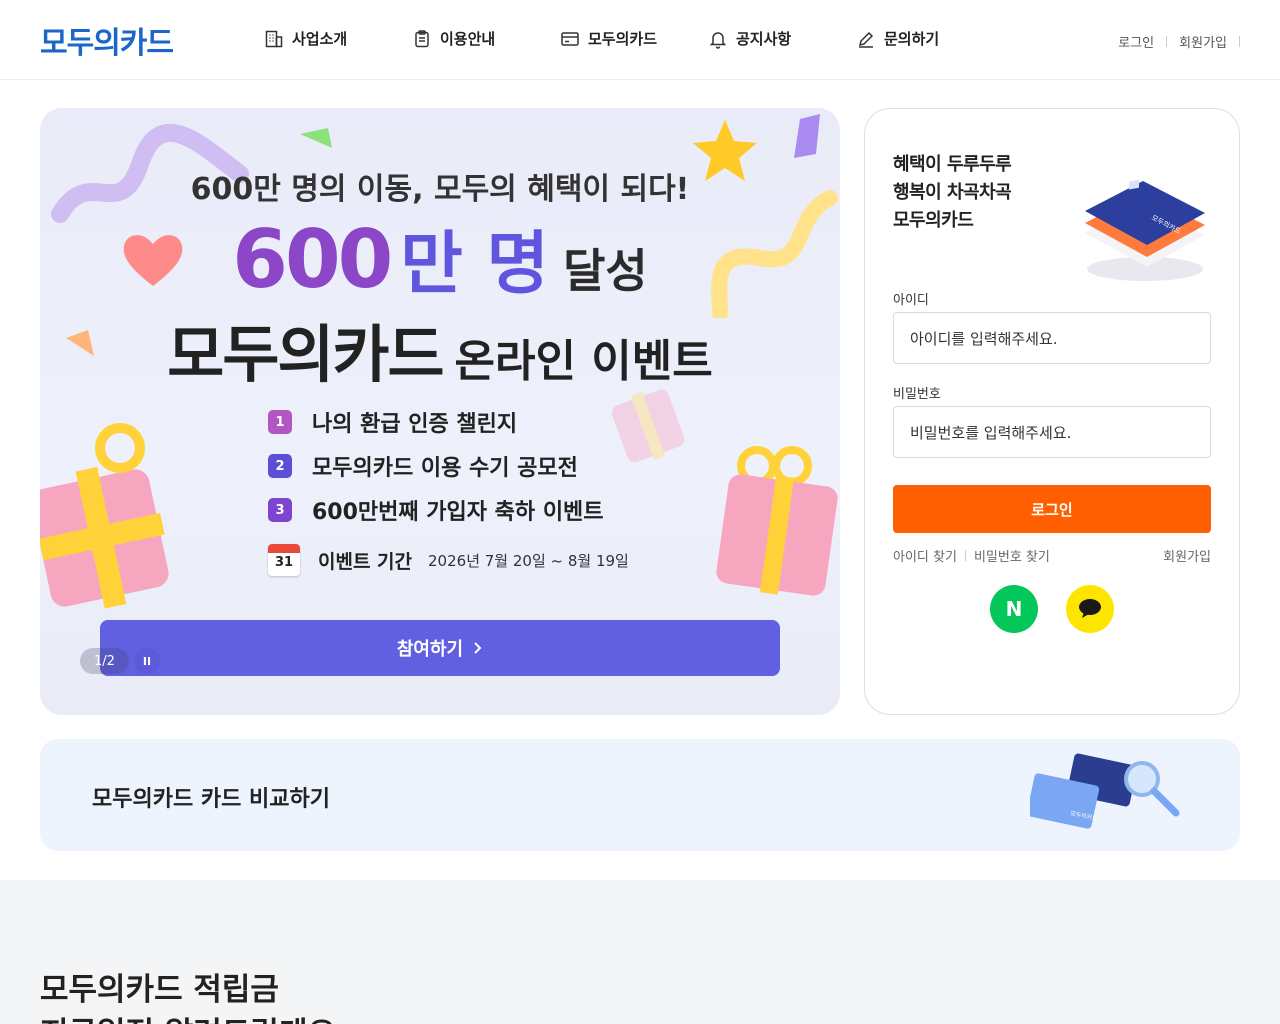 The width and height of the screenshot is (1280, 1024). Describe the element at coordinates (1052, 555) in the screenshot. I see `account-links: 아이디 찾기 비밀번호 찾기 회원가입` at that location.